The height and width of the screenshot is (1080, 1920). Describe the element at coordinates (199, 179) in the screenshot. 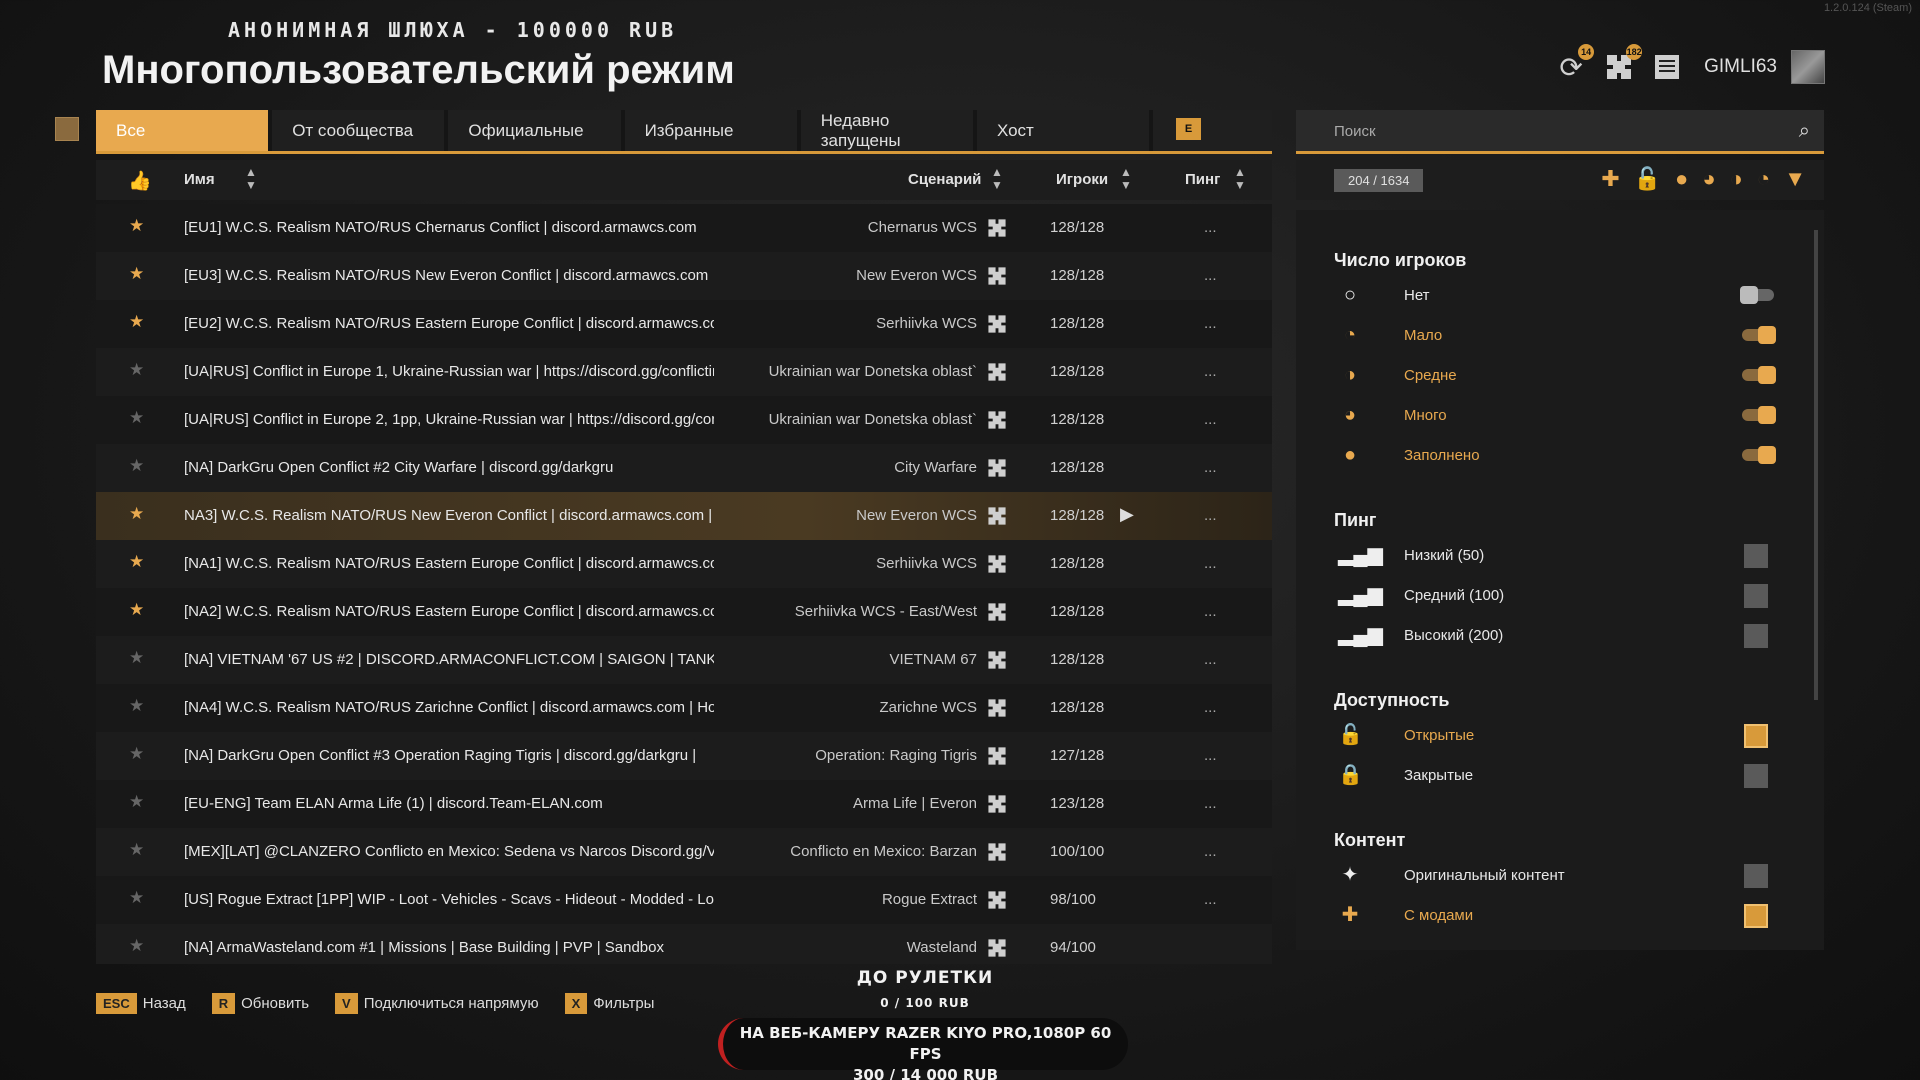

I see `header-name: Имя` at that location.